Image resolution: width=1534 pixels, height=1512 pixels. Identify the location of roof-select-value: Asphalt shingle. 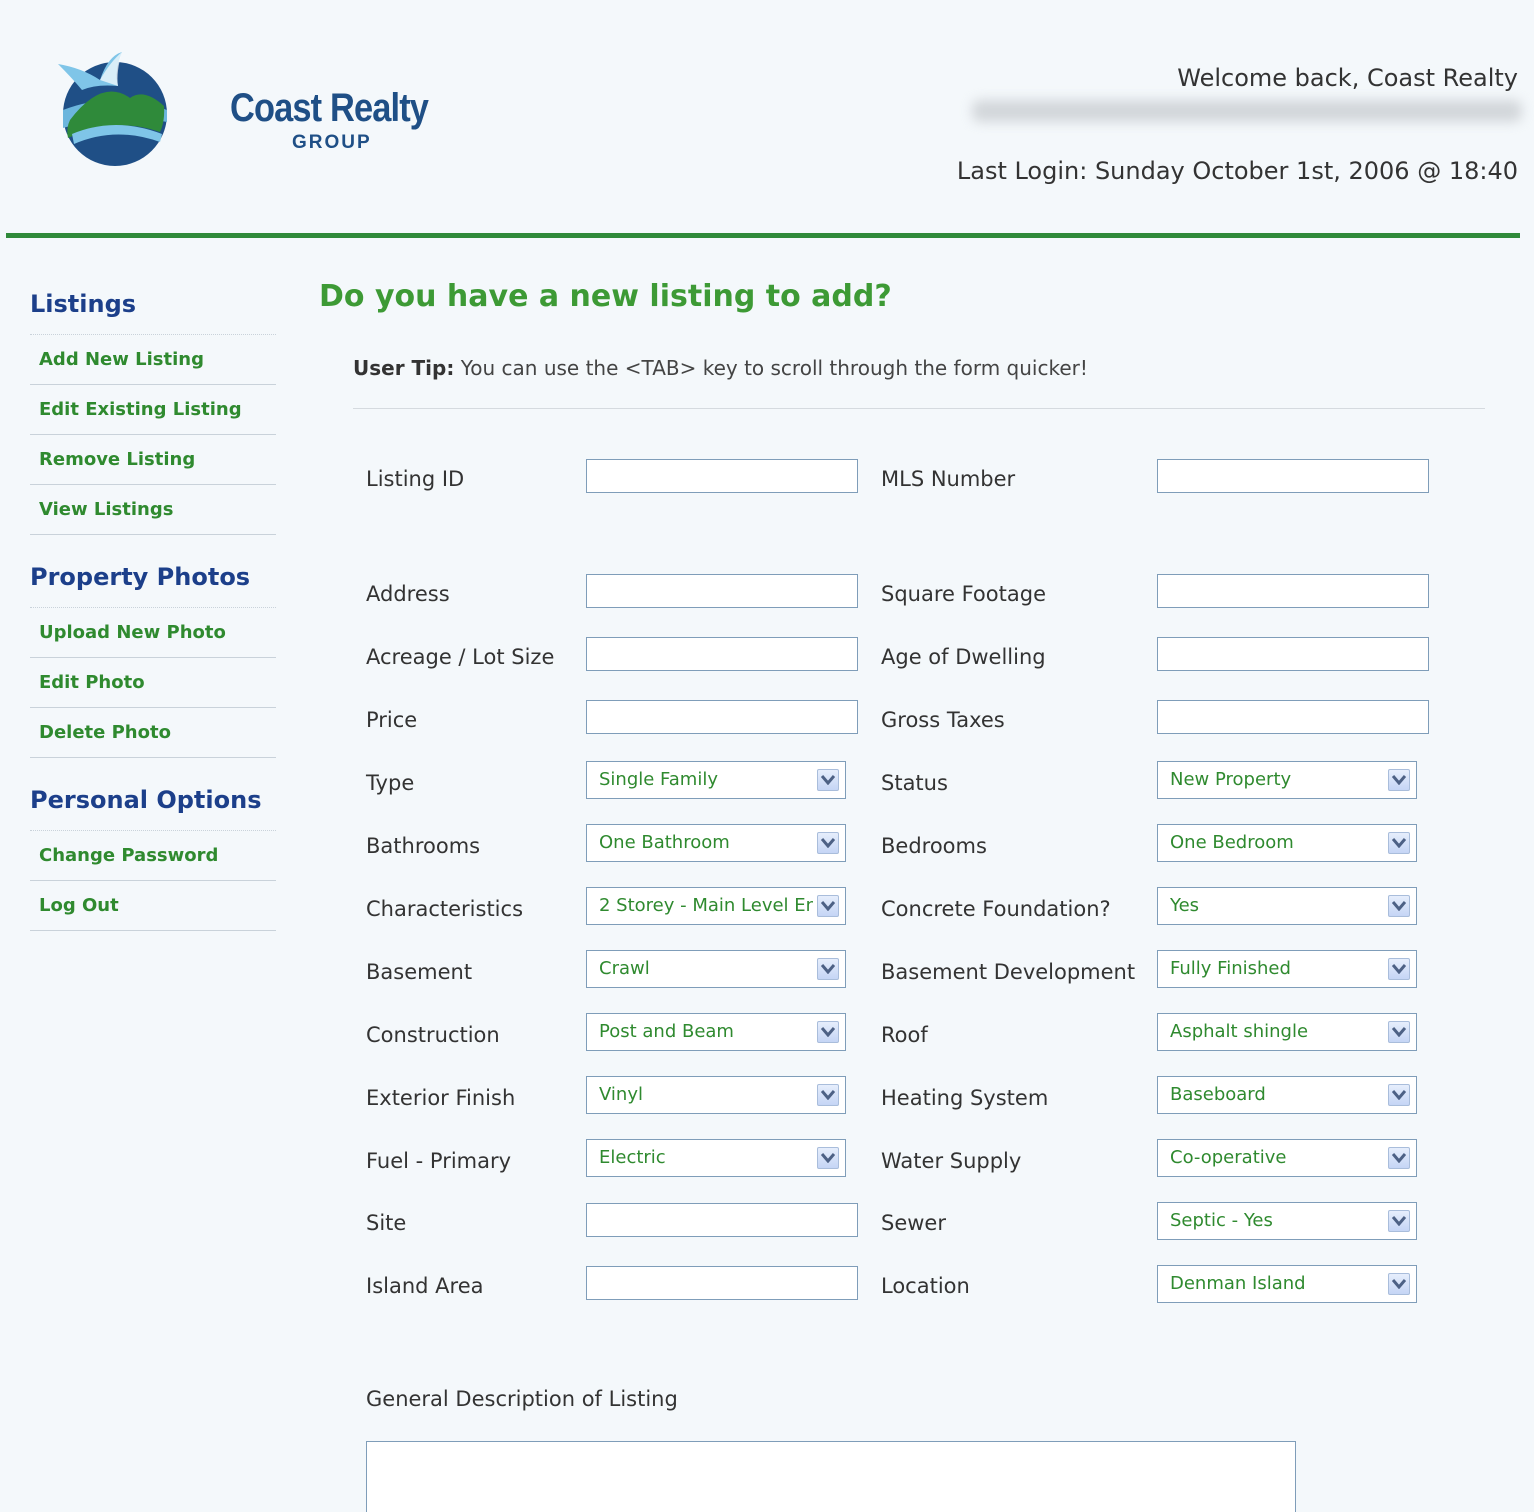
(1239, 1031).